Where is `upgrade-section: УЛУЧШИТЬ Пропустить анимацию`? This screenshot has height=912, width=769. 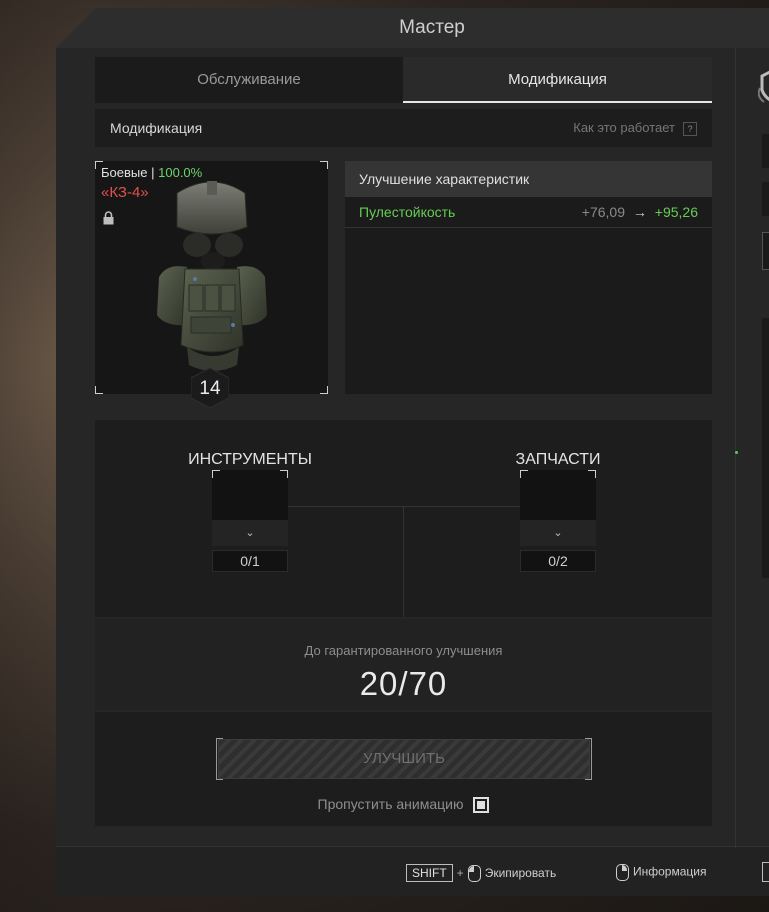 upgrade-section: УЛУЧШИТЬ Пропустить анимацию is located at coordinates (403, 769).